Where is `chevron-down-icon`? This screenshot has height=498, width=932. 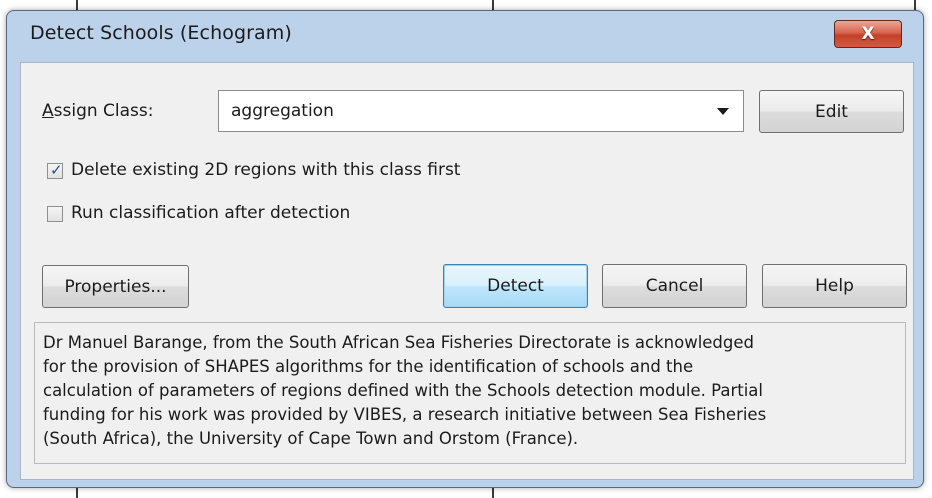
chevron-down-icon is located at coordinates (723, 111).